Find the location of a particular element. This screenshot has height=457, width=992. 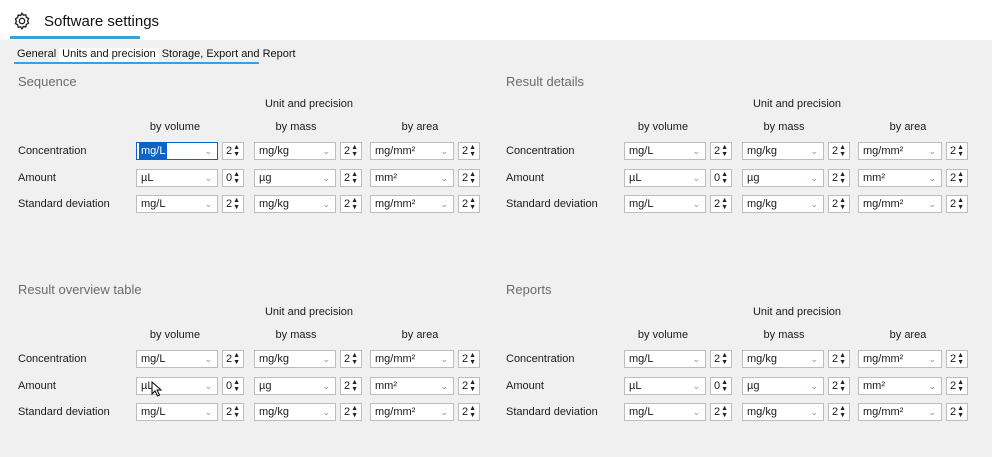

tab-storage-export-report: Storage, Export and Report is located at coordinates (229, 55).